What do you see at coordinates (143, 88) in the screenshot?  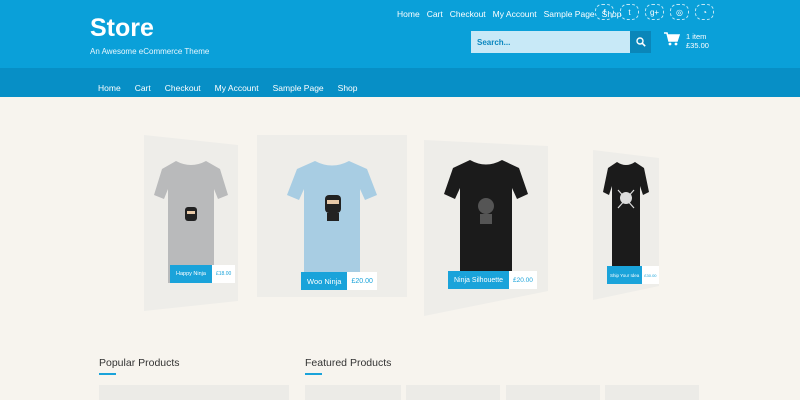 I see `nav-cart: Cart` at bounding box center [143, 88].